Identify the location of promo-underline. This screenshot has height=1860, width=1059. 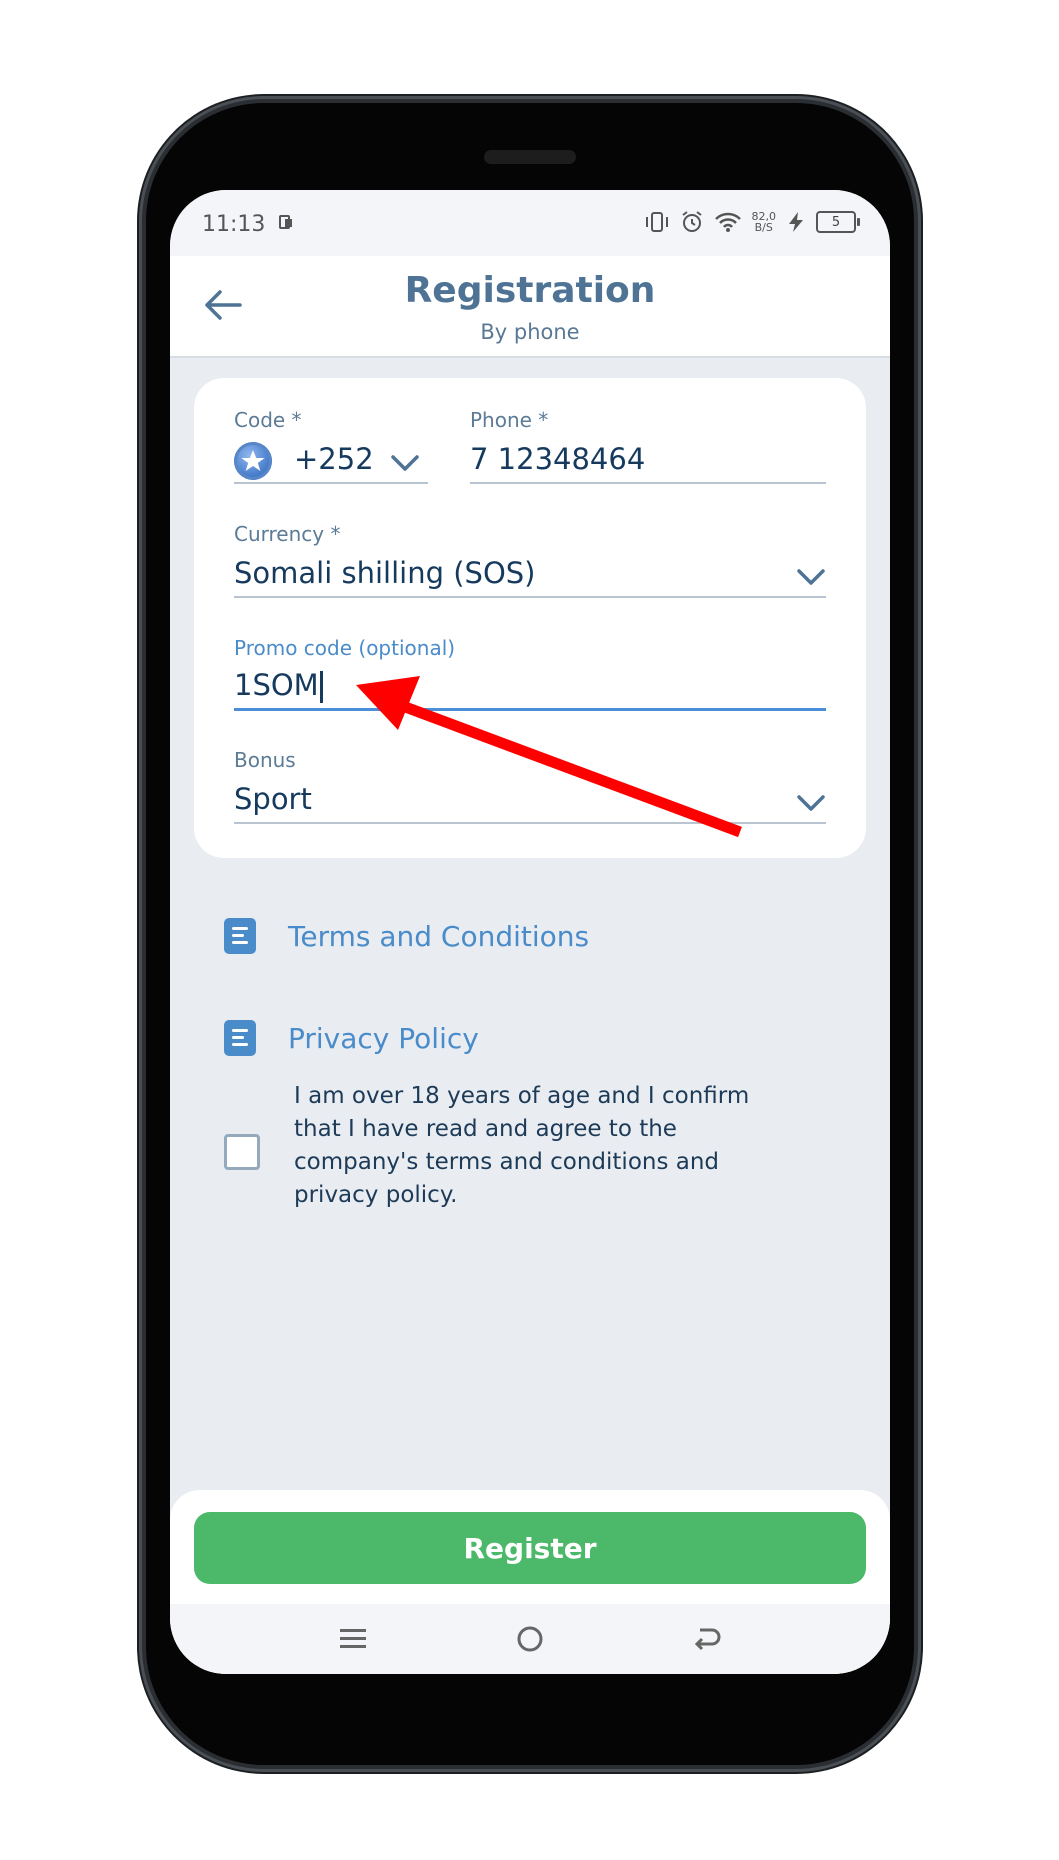
(530, 709).